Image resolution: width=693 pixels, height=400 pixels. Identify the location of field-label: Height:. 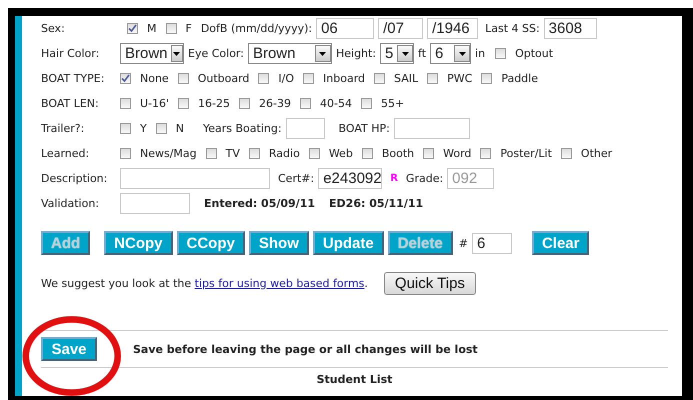
(356, 53).